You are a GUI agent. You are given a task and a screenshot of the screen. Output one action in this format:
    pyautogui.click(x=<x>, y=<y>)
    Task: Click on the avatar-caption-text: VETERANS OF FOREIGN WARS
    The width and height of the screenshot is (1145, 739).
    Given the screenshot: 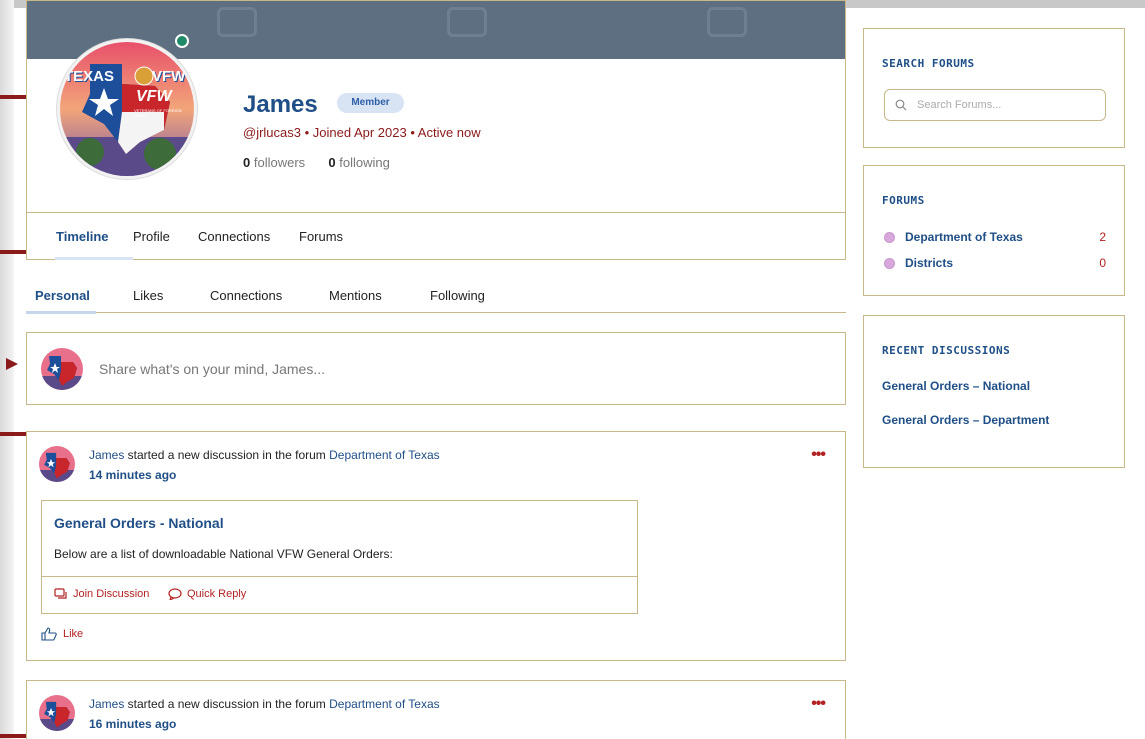 What is the action you would take?
    pyautogui.click(x=158, y=113)
    